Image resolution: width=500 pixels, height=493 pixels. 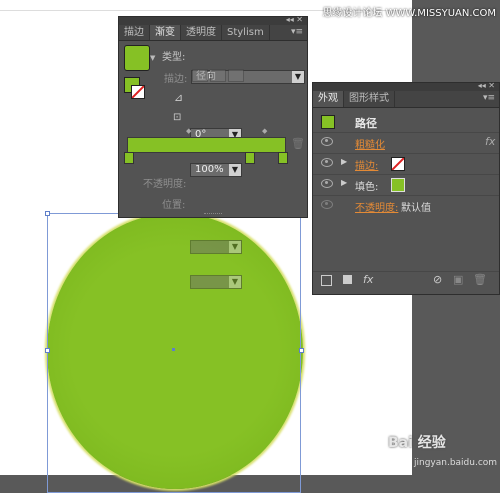 I want to click on stroke-along-icon, so click(x=218, y=75).